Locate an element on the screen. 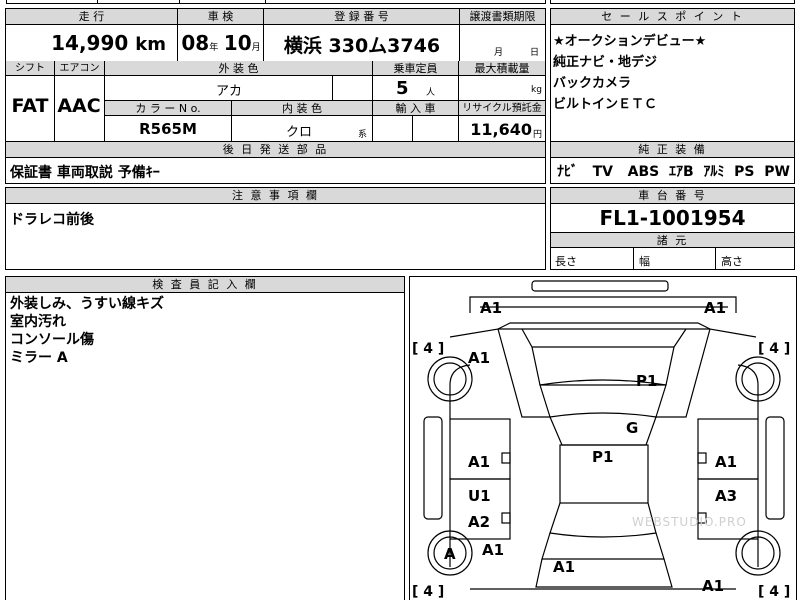 The width and height of the screenshot is (800, 600). transfer-deadline-label: 譲渡書類期限 is located at coordinates (502, 17).